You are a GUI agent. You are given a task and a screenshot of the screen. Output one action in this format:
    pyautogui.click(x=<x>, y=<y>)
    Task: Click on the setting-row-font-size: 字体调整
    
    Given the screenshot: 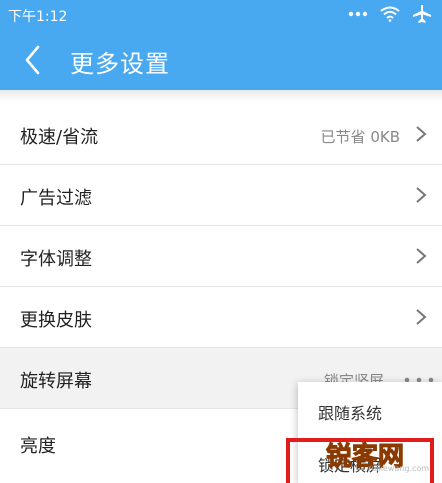 What is the action you would take?
    pyautogui.click(x=221, y=256)
    